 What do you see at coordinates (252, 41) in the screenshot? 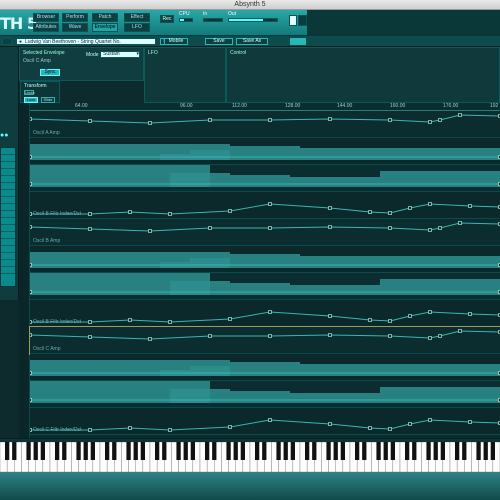
I see `save-as-button: Save As` at bounding box center [252, 41].